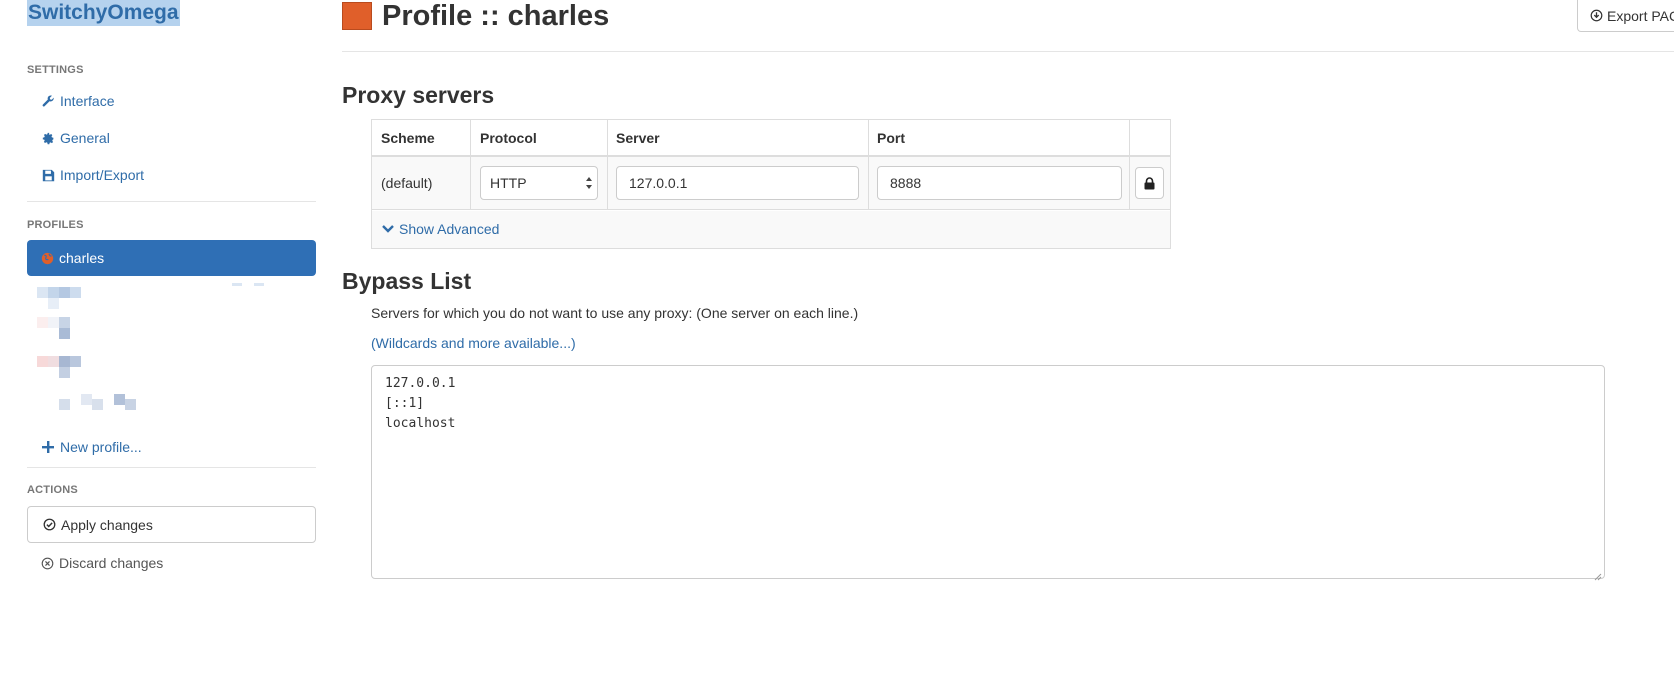 This screenshot has width=1674, height=688. What do you see at coordinates (508, 138) in the screenshot?
I see `column-header-protocol: Protocol` at bounding box center [508, 138].